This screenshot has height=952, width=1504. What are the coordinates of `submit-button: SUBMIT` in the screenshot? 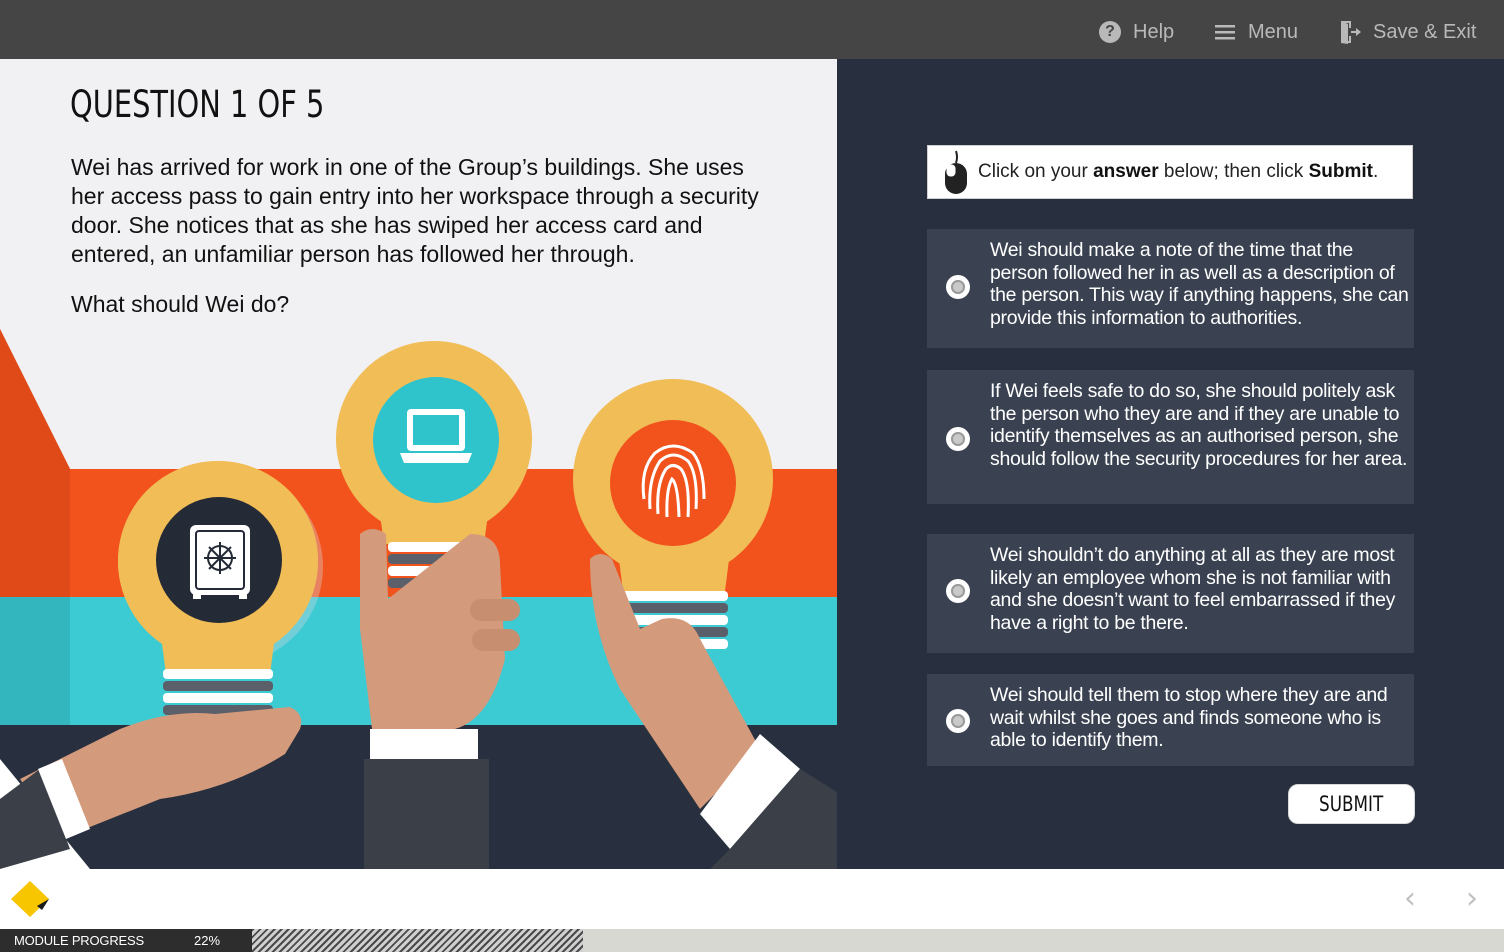 It's located at (1351, 804).